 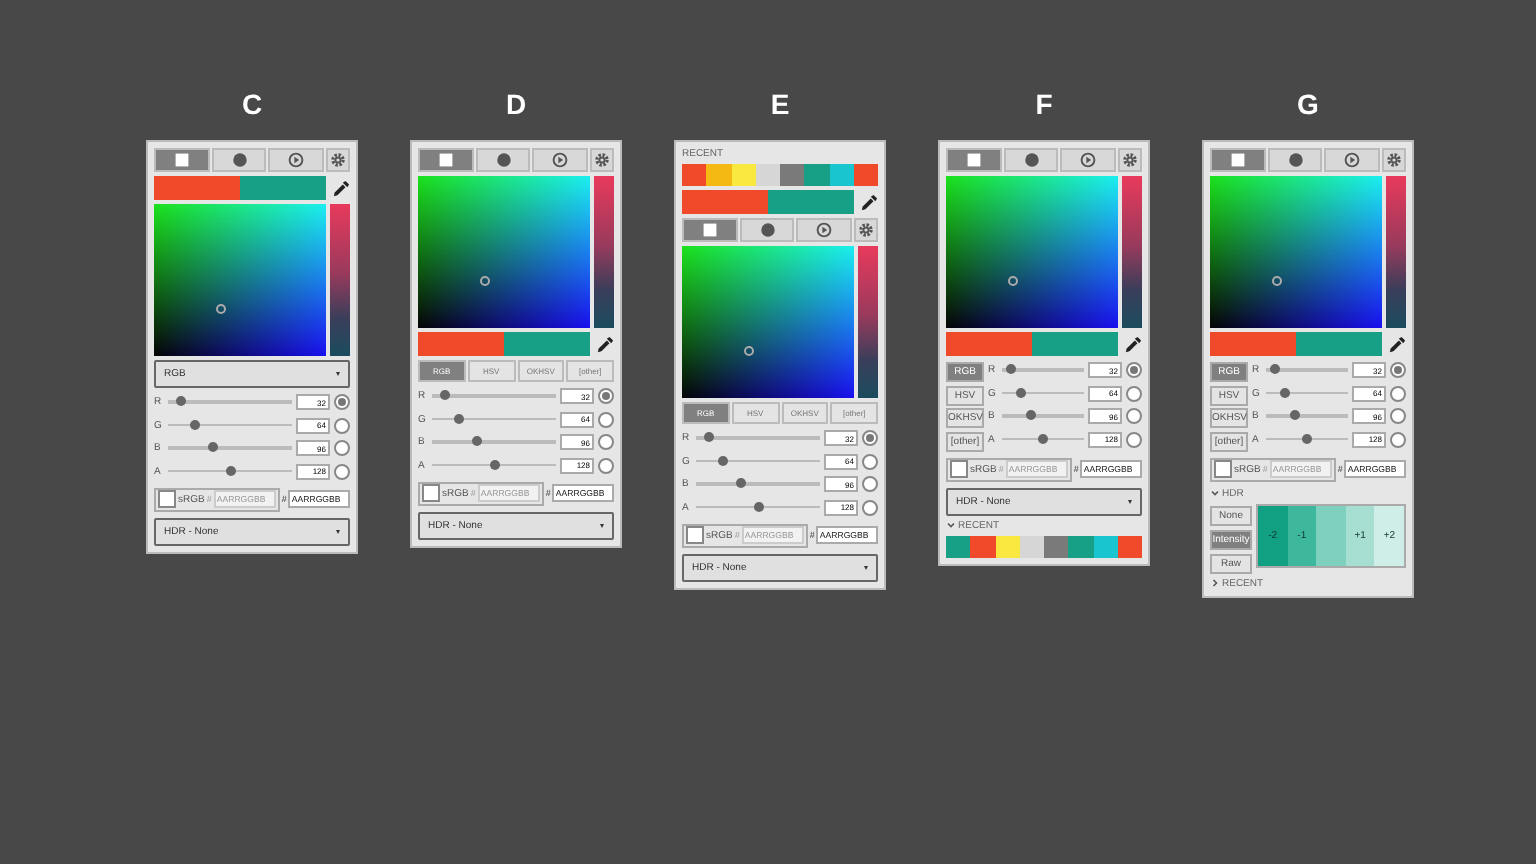 I want to click on panel-label: G, so click(x=1308, y=105).